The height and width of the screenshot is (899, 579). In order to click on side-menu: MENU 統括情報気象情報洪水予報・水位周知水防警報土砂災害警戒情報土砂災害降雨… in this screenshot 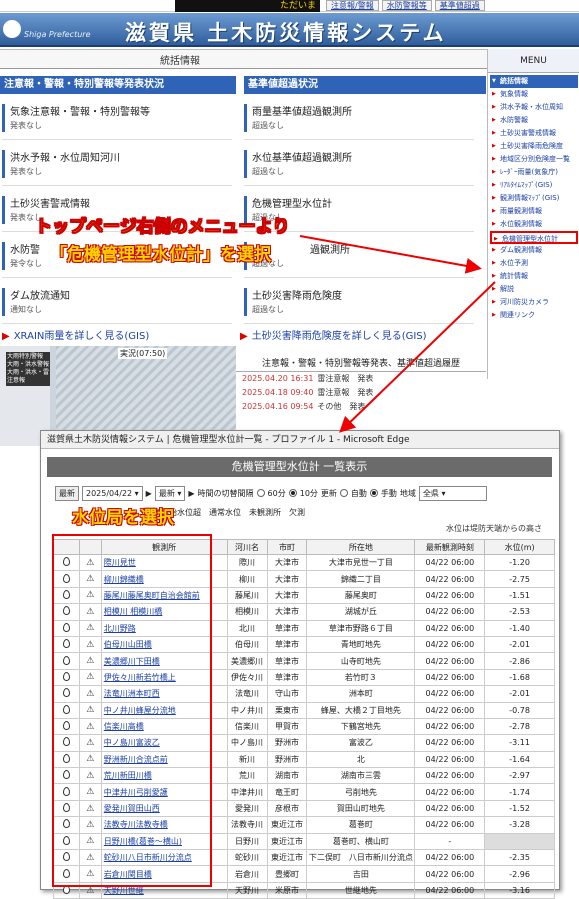, I will do `click(533, 214)`.